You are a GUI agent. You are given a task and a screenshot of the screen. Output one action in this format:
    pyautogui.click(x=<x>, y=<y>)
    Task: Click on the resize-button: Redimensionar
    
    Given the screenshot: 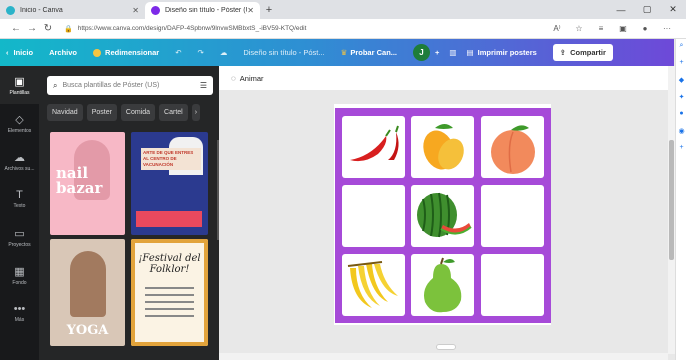 What is the action you would take?
    pyautogui.click(x=126, y=52)
    